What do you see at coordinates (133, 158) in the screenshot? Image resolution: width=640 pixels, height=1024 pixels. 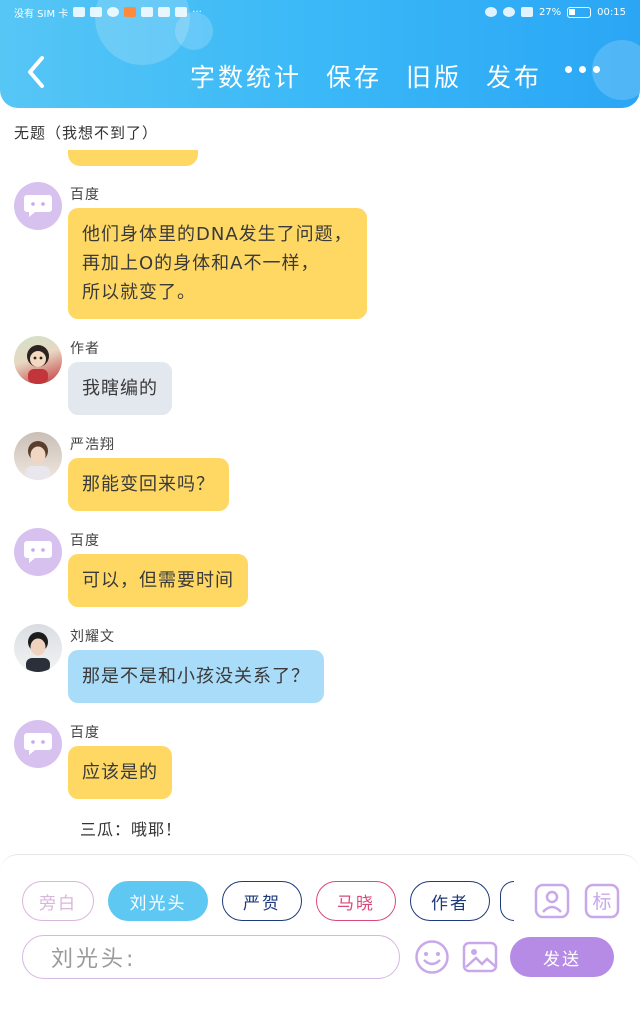 I see `previous-message-bubble` at bounding box center [133, 158].